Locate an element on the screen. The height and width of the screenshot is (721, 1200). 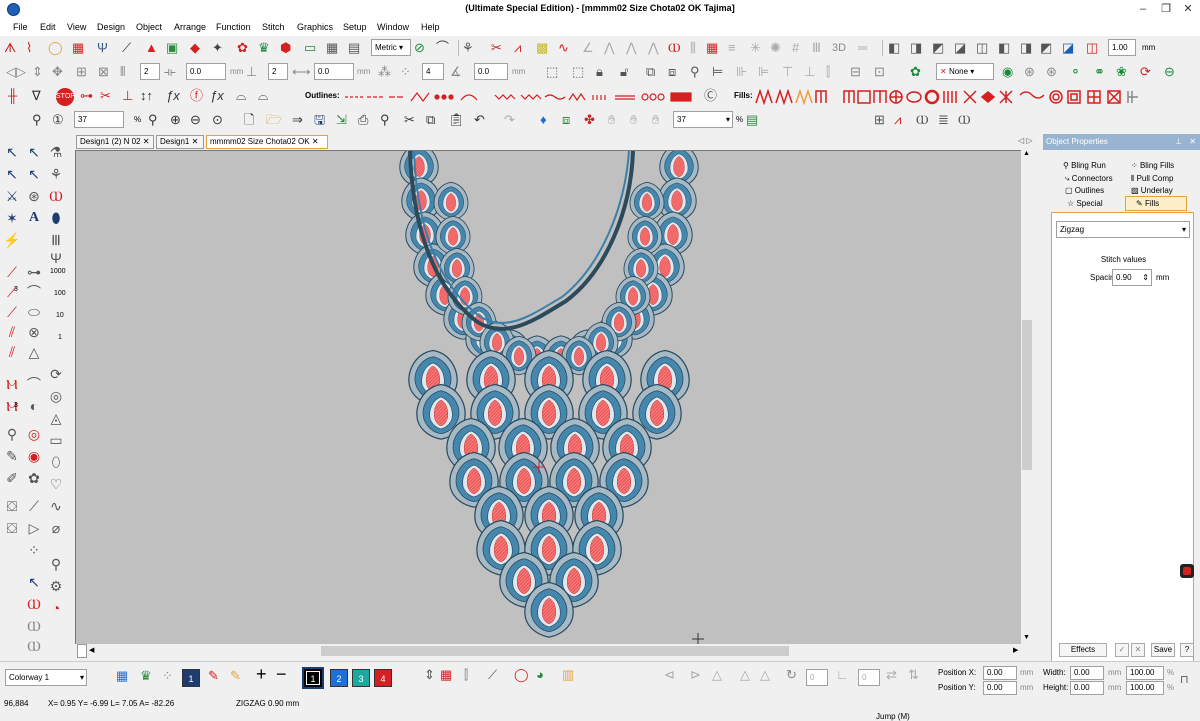
grid-2-icon: ▤ is located at coordinates (354, 48).